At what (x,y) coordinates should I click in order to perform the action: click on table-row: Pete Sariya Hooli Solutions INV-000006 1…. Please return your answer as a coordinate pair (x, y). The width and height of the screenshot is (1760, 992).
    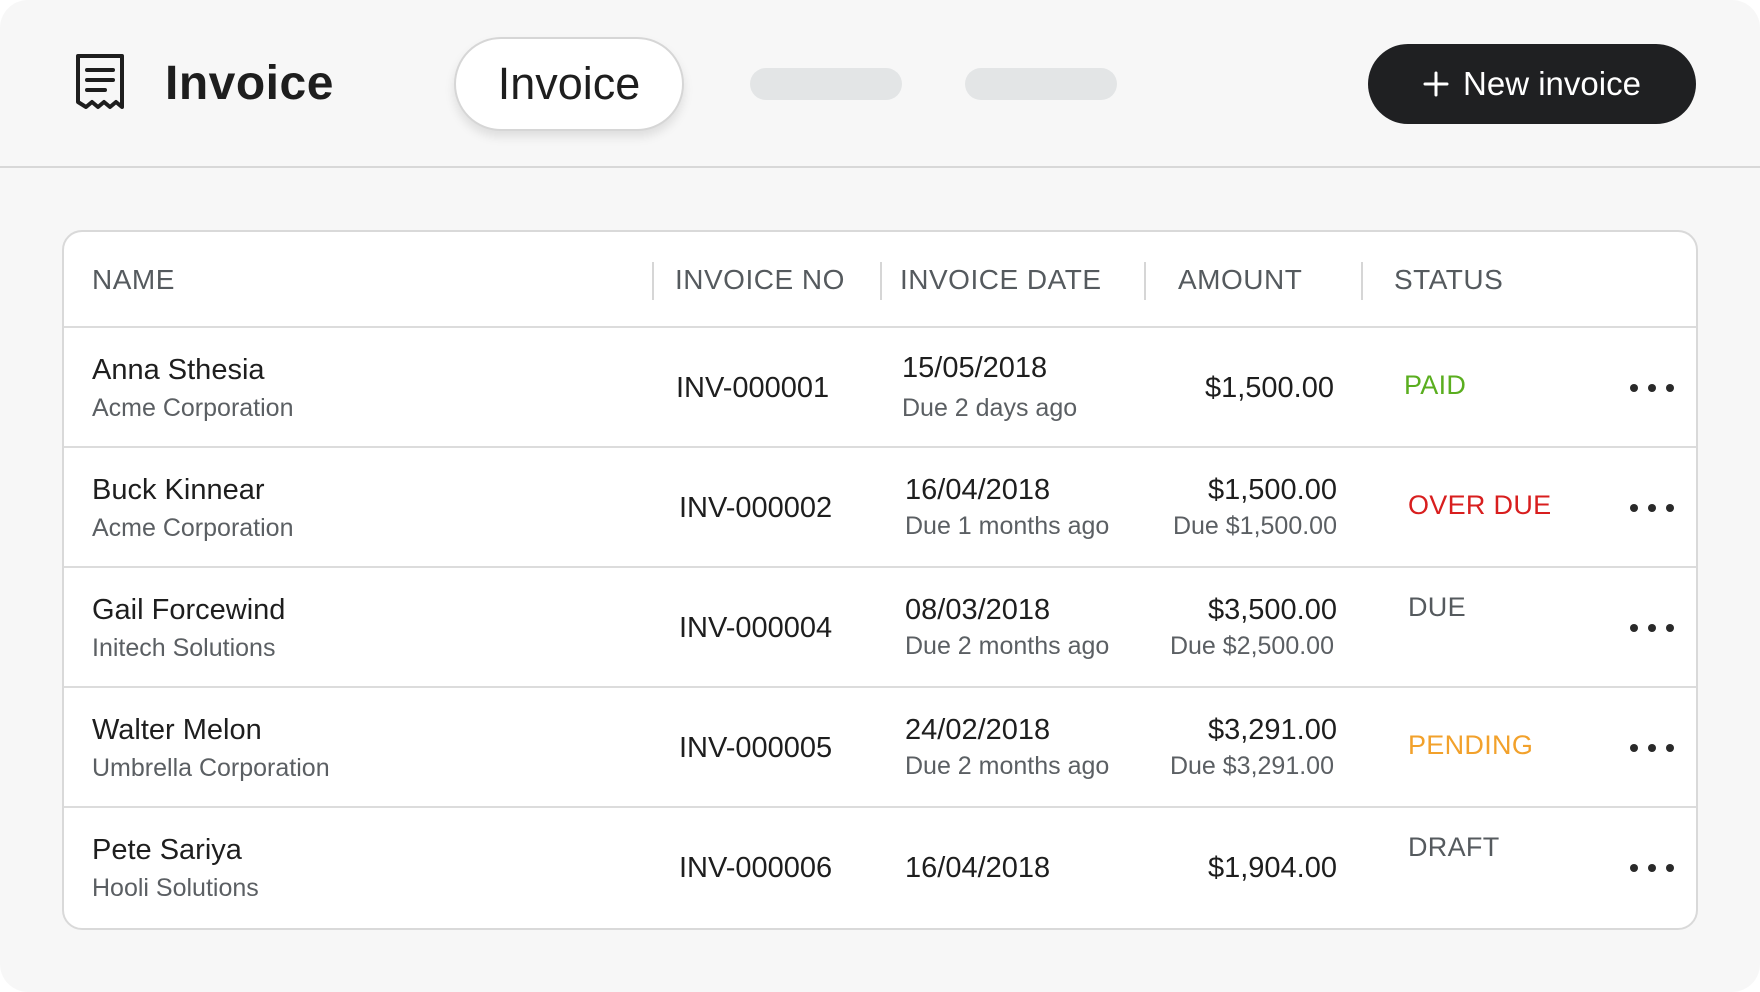
    Looking at the image, I should click on (880, 868).